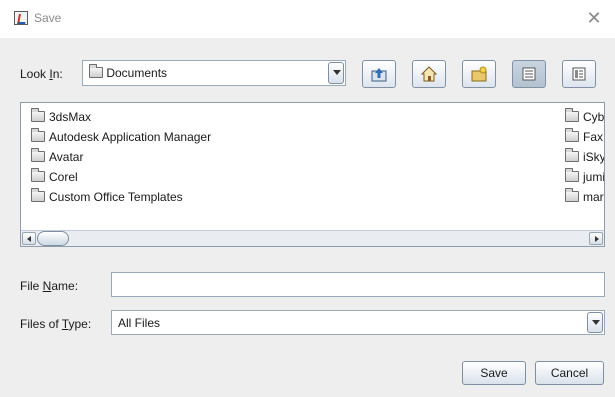 This screenshot has height=397, width=615. I want to click on home-button, so click(429, 74).